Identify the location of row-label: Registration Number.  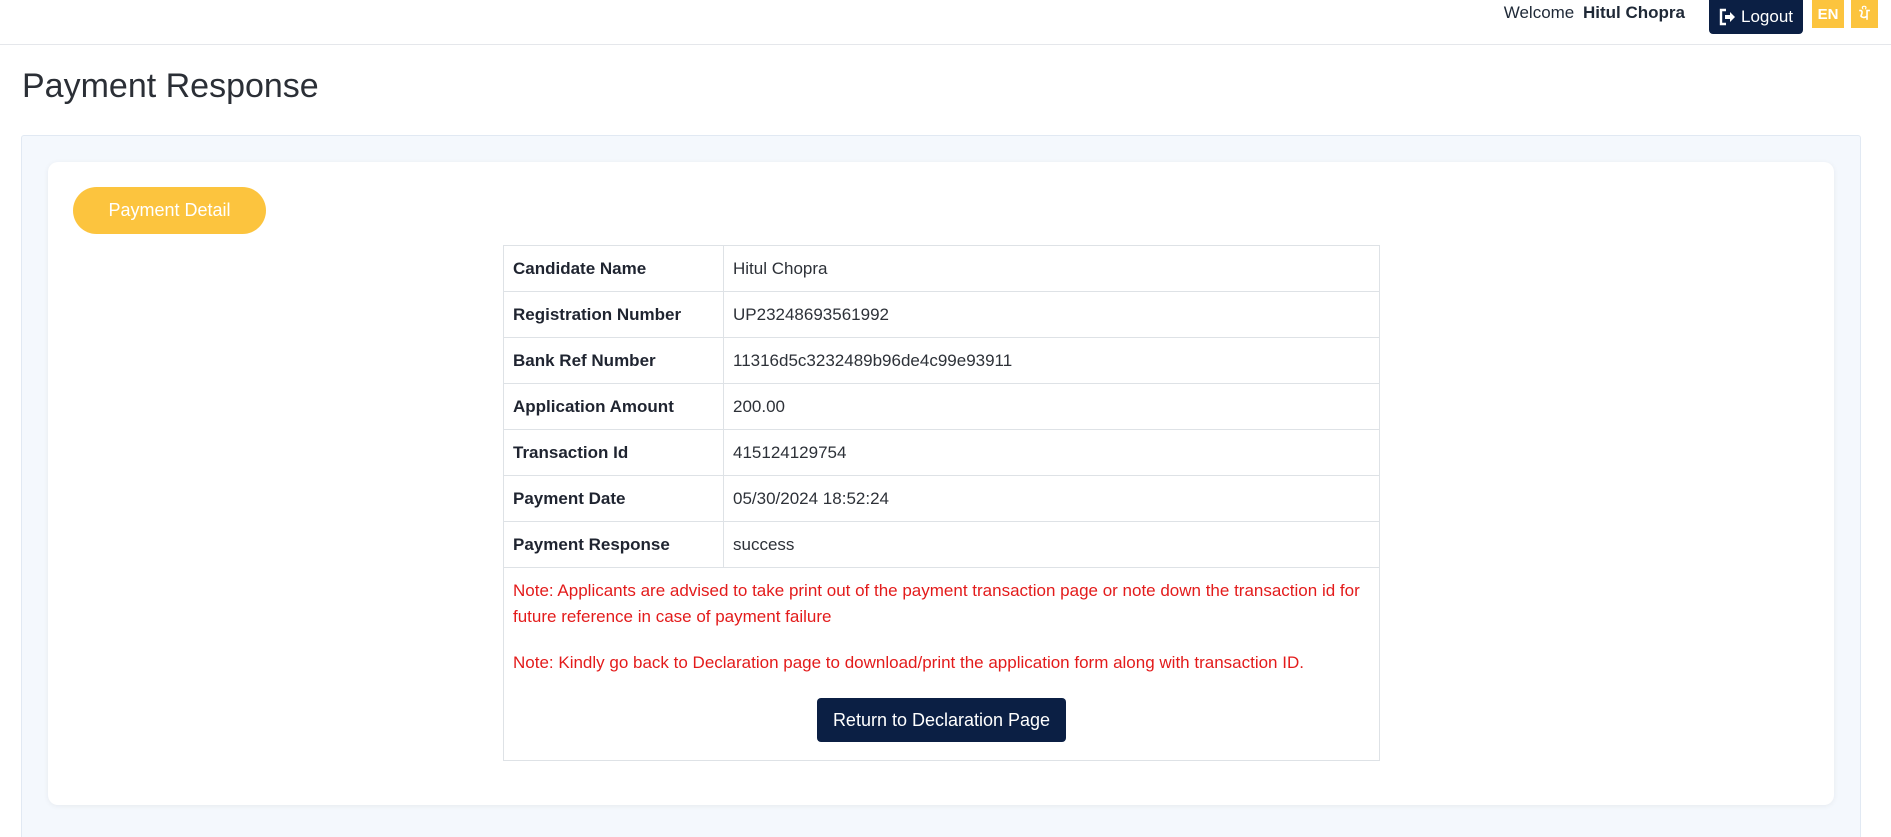
(613, 314).